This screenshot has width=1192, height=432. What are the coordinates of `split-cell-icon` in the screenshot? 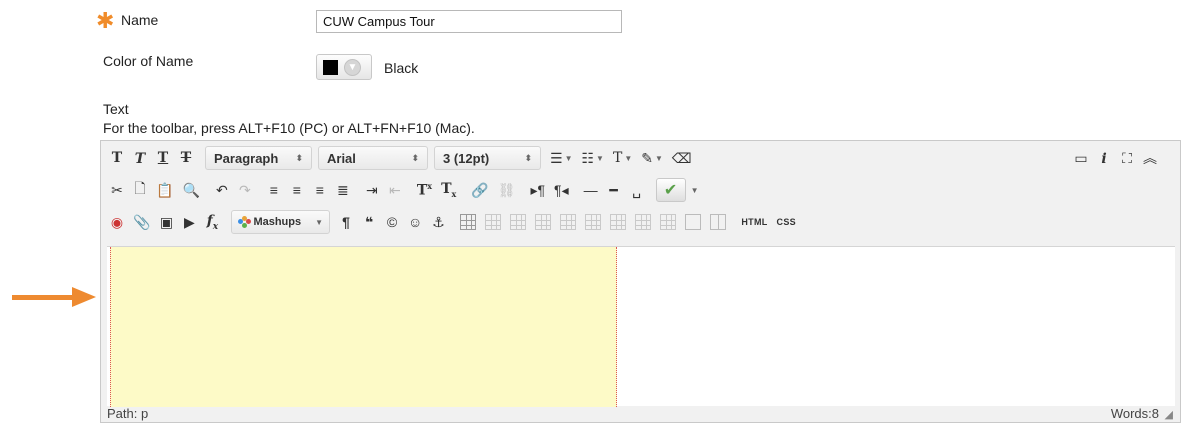 It's located at (718, 222).